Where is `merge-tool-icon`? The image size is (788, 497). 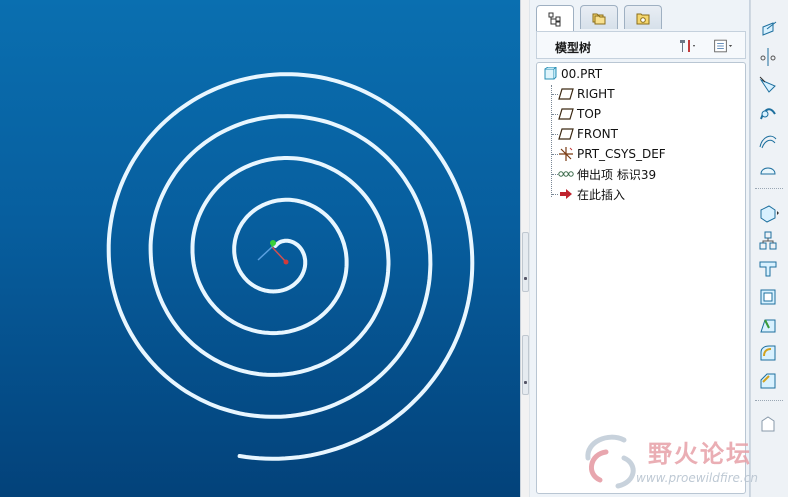 merge-tool-icon is located at coordinates (768, 424).